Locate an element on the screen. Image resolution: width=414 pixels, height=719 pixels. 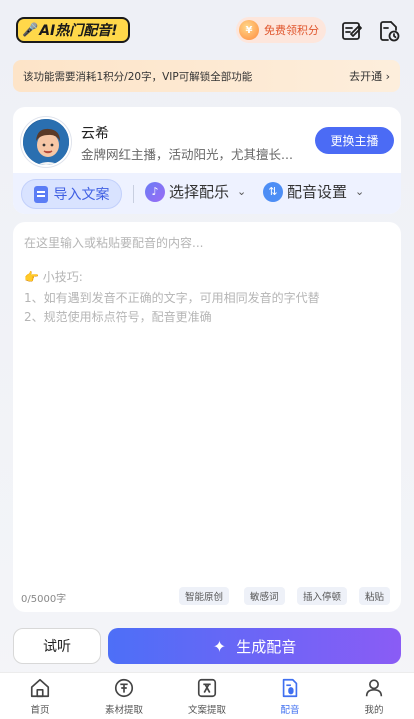
vip-open-link: 去开通 › is located at coordinates (369, 76).